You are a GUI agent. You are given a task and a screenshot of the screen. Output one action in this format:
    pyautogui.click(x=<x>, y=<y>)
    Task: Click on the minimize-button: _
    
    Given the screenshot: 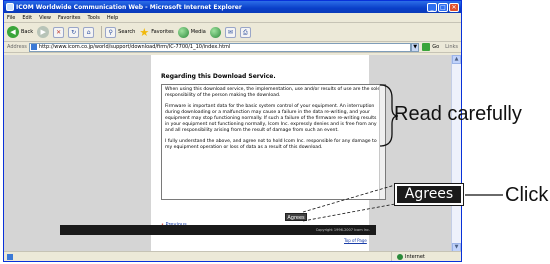 What is the action you would take?
    pyautogui.click(x=432, y=7)
    